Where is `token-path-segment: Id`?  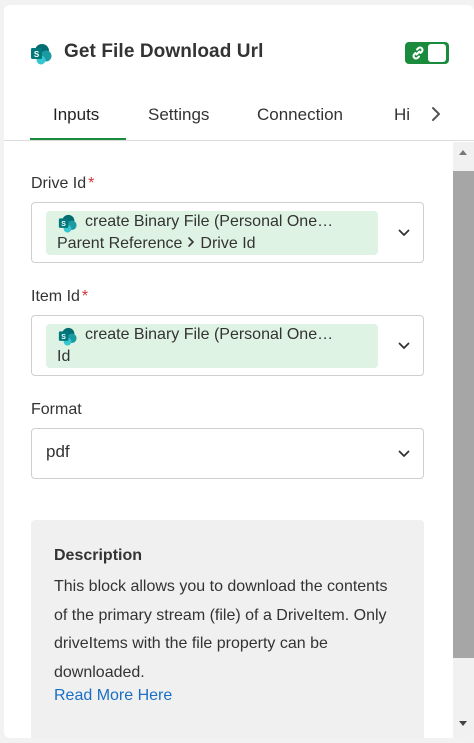
token-path-segment: Id is located at coordinates (64, 356).